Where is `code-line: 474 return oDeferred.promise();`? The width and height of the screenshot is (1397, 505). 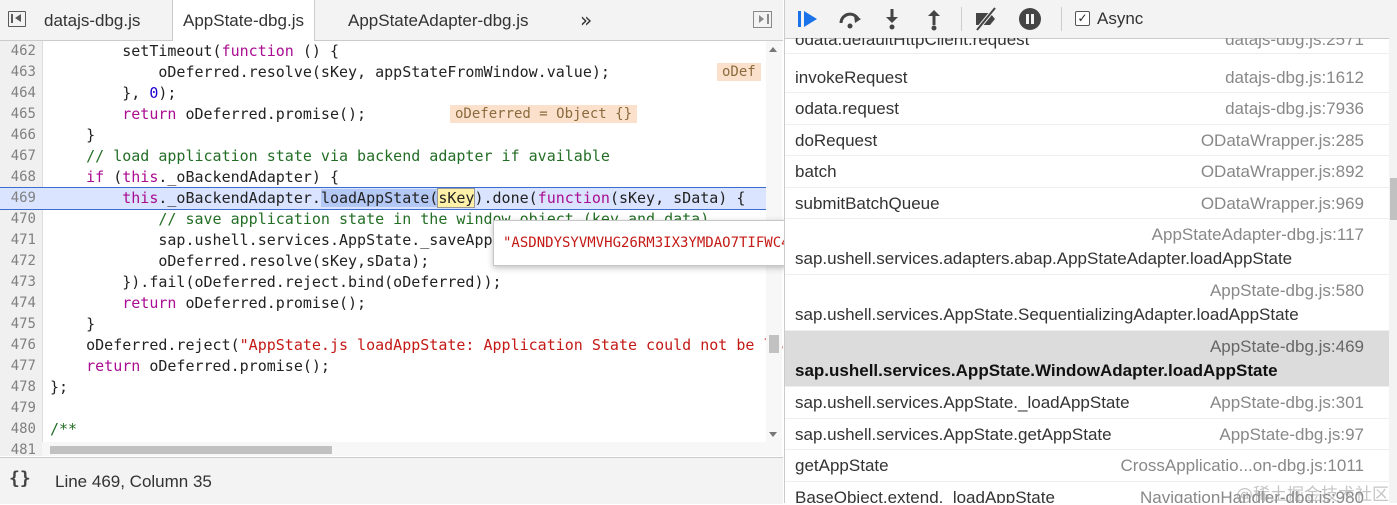
code-line: 474 return oDeferred.promise(); is located at coordinates (383, 303).